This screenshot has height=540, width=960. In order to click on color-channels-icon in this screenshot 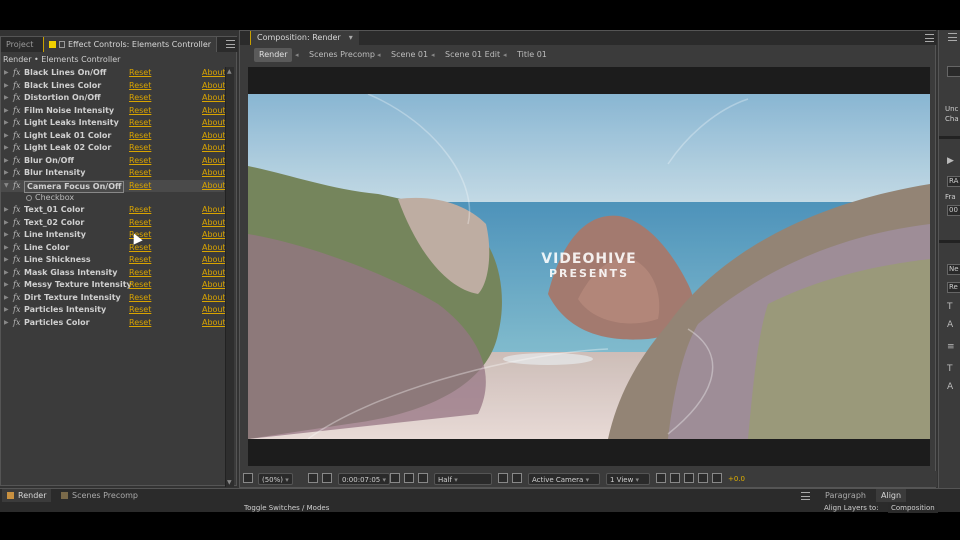, I will do `click(409, 478)`.